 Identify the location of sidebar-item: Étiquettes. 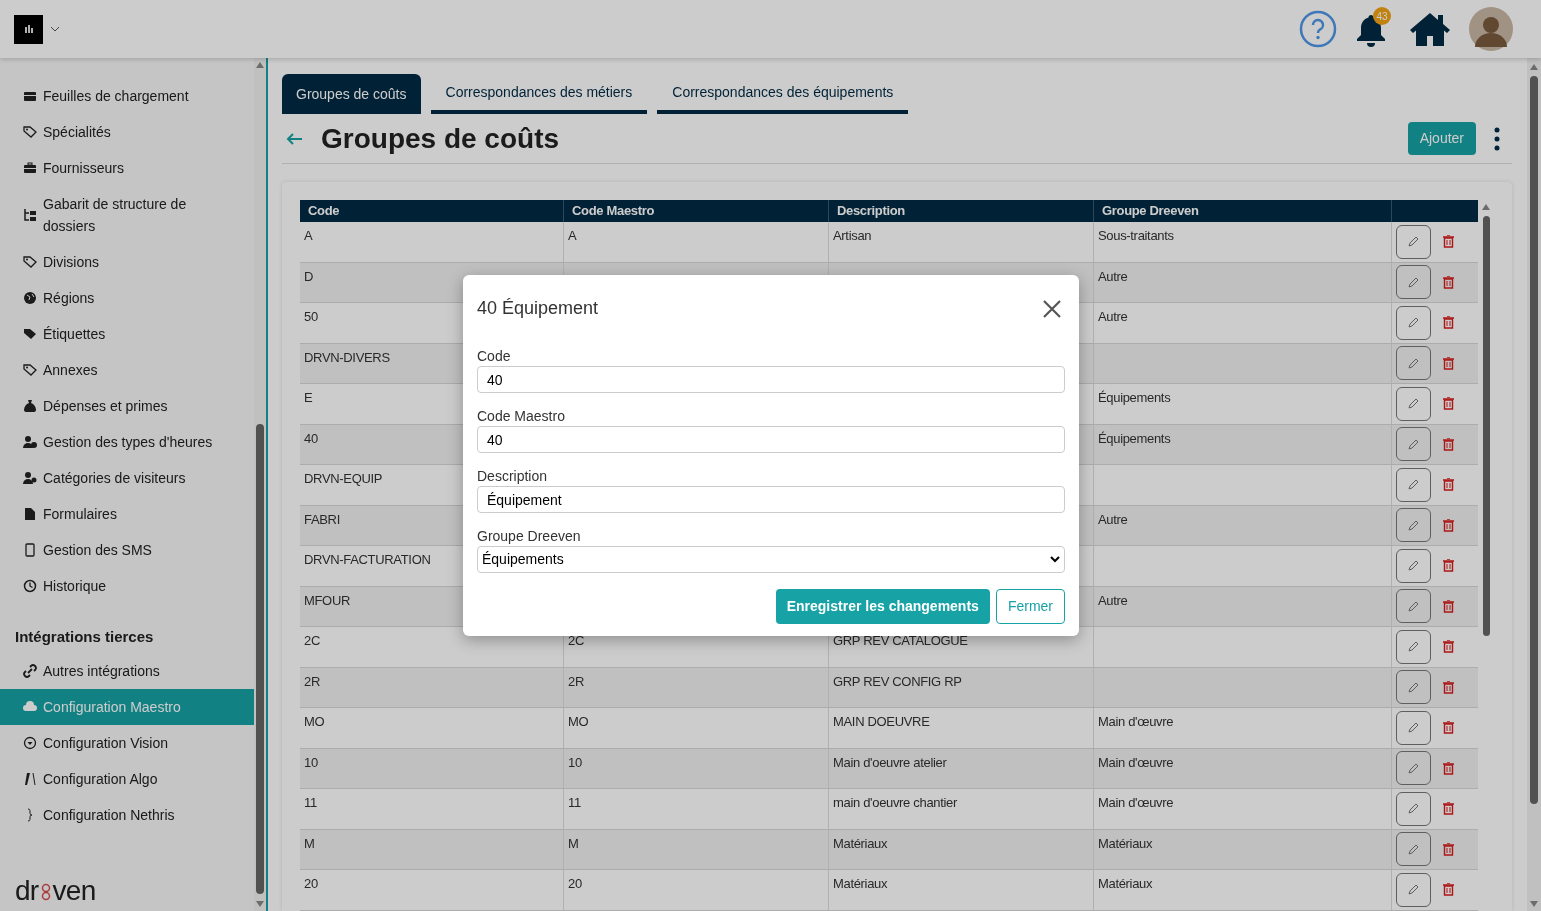
(127, 334).